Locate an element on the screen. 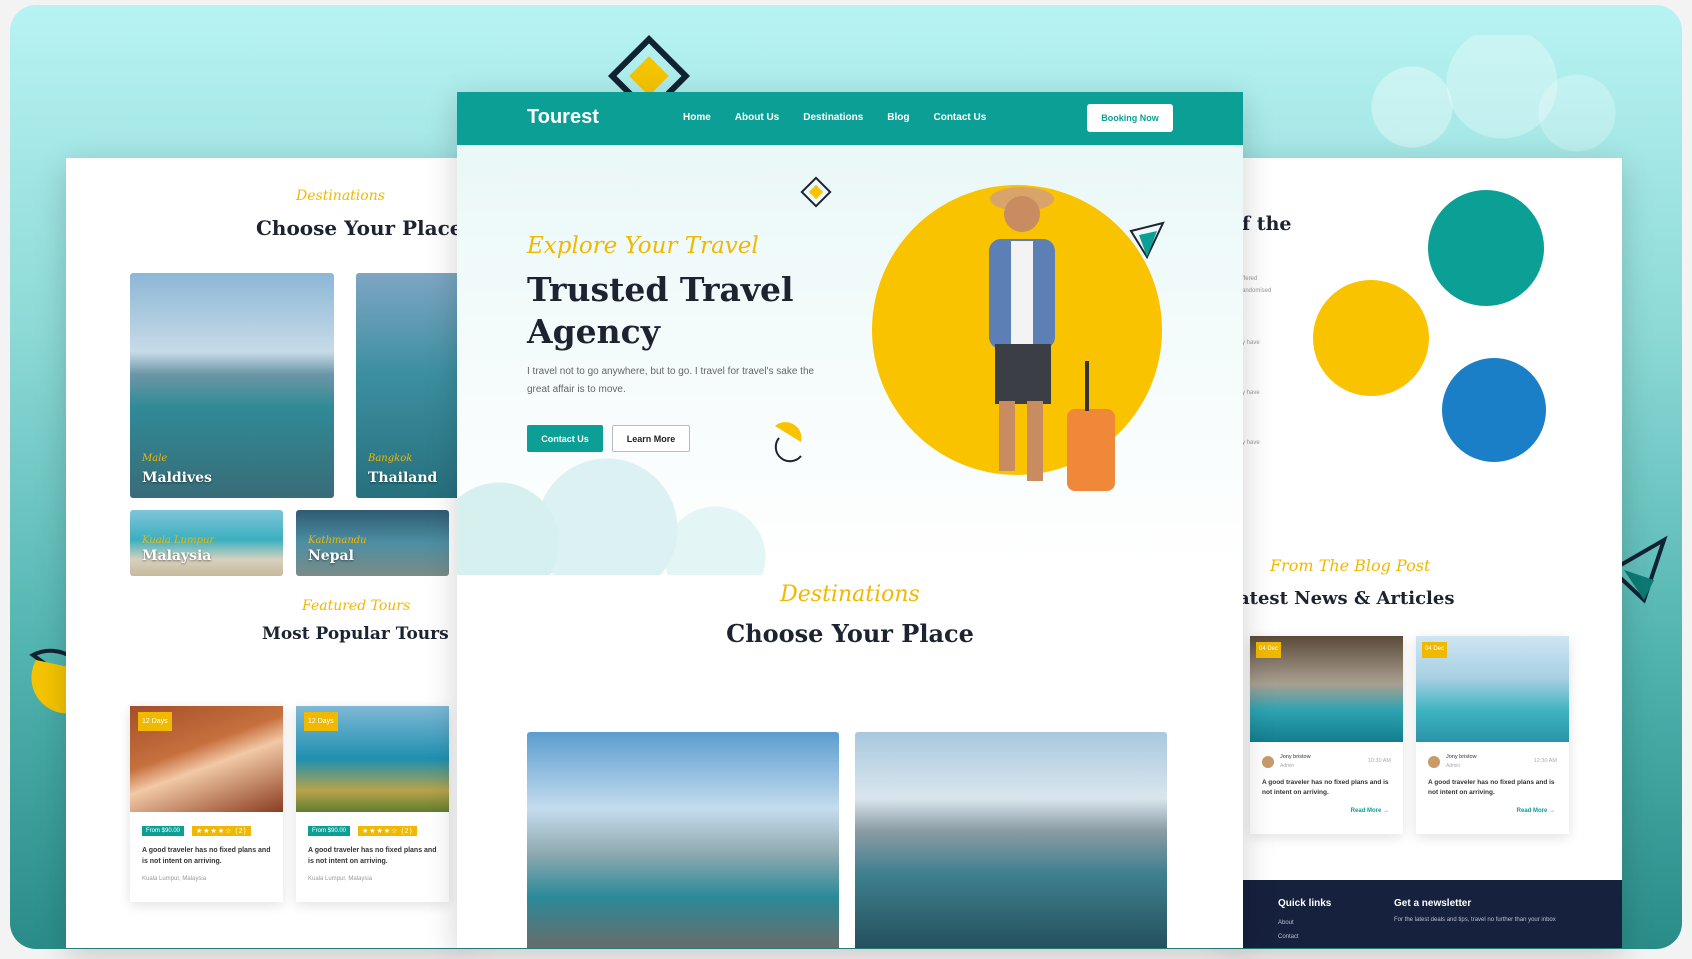  nav-contact-us: Contact Us is located at coordinates (959, 117).